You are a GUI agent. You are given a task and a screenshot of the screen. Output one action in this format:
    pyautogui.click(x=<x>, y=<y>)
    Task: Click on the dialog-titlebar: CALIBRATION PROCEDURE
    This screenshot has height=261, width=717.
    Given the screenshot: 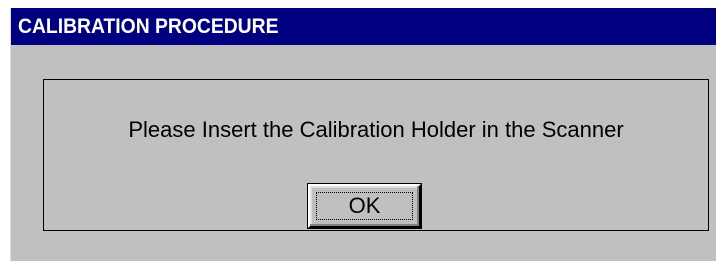 What is the action you would take?
    pyautogui.click(x=363, y=26)
    